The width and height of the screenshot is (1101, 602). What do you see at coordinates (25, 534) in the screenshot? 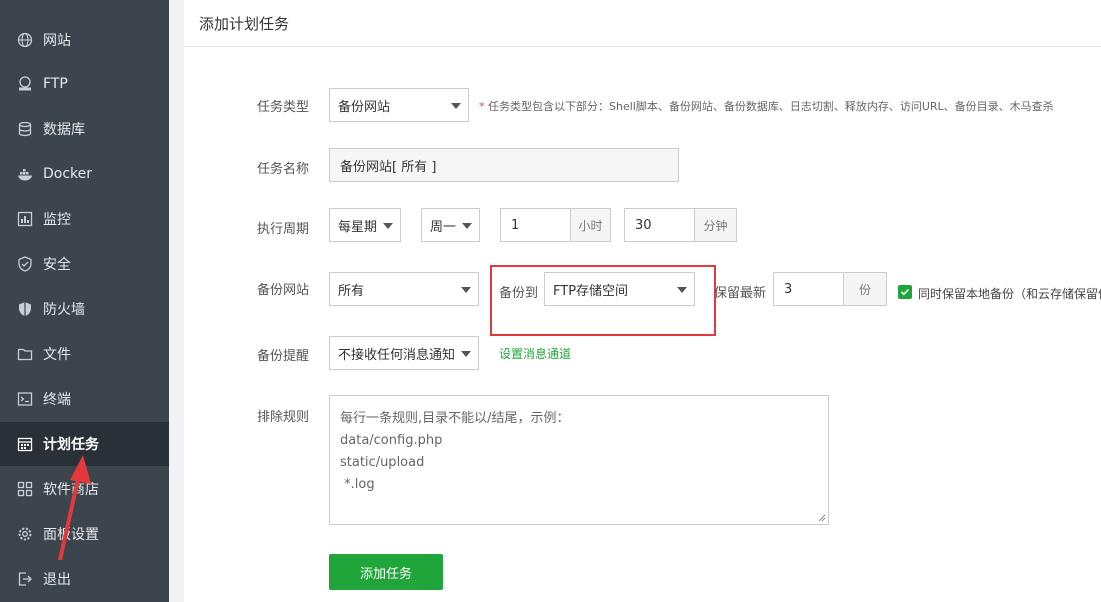
I see `gear-icon` at bounding box center [25, 534].